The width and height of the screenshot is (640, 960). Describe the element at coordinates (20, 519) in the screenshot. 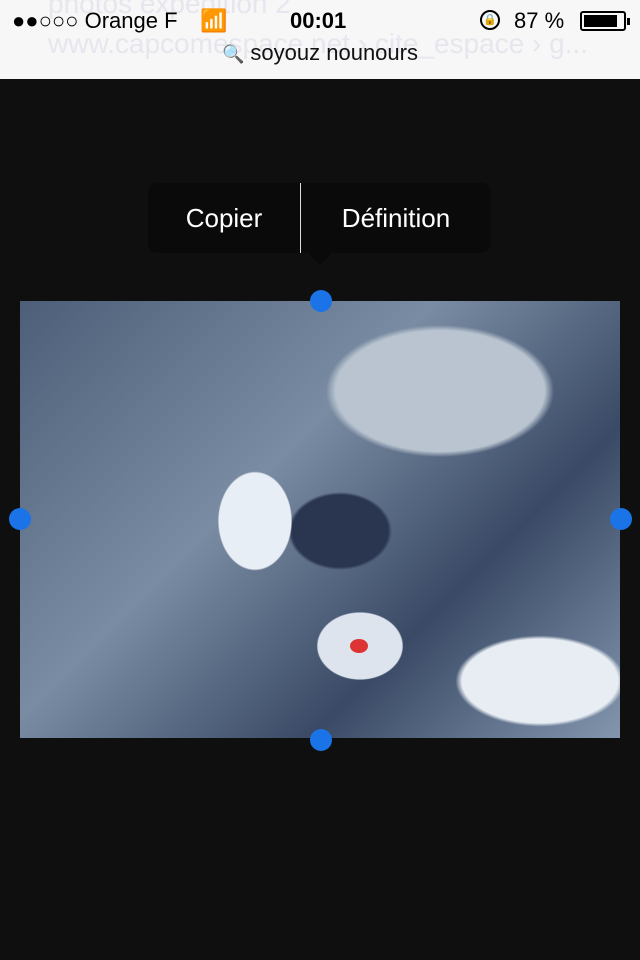

I see `selection-handle-left` at that location.